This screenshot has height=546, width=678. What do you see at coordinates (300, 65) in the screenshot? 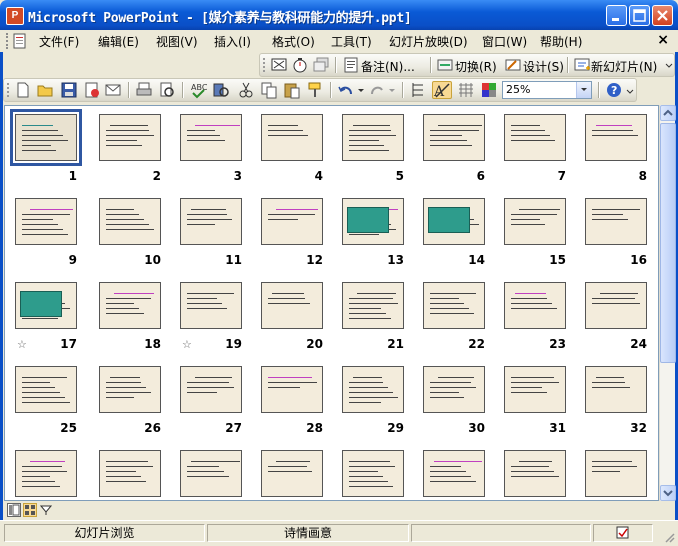
I see `rehearse-timings-button` at bounding box center [300, 65].